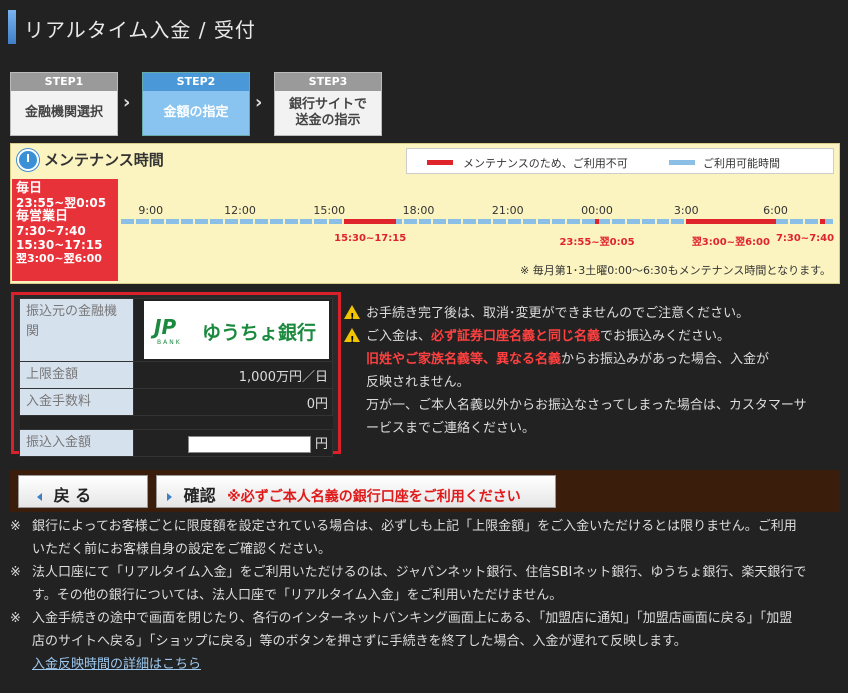  I want to click on step-1-head: STEP1, so click(64, 82).